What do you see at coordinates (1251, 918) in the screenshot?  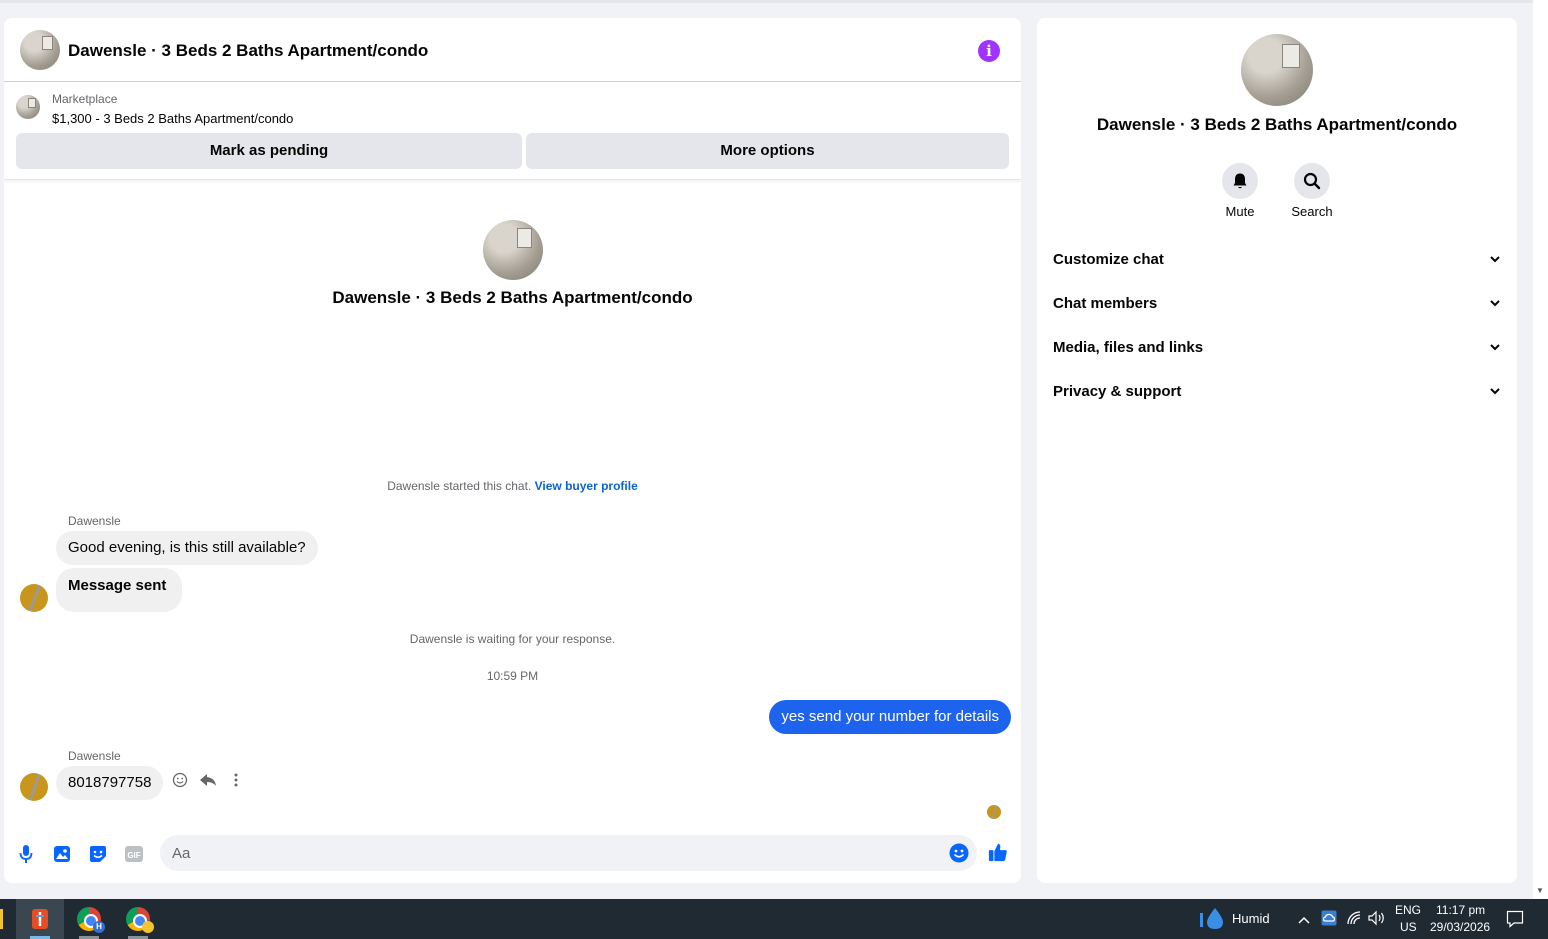 I see `weather-label: Humid` at bounding box center [1251, 918].